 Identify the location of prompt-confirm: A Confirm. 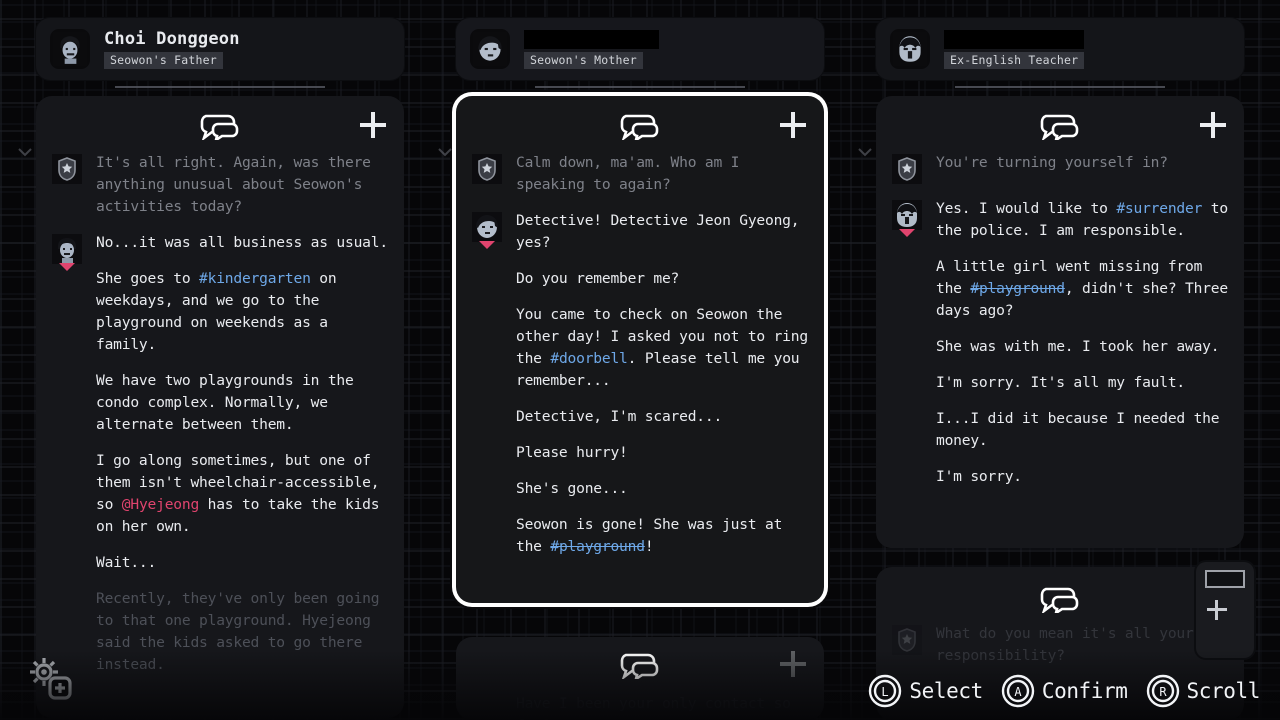
(1064, 691).